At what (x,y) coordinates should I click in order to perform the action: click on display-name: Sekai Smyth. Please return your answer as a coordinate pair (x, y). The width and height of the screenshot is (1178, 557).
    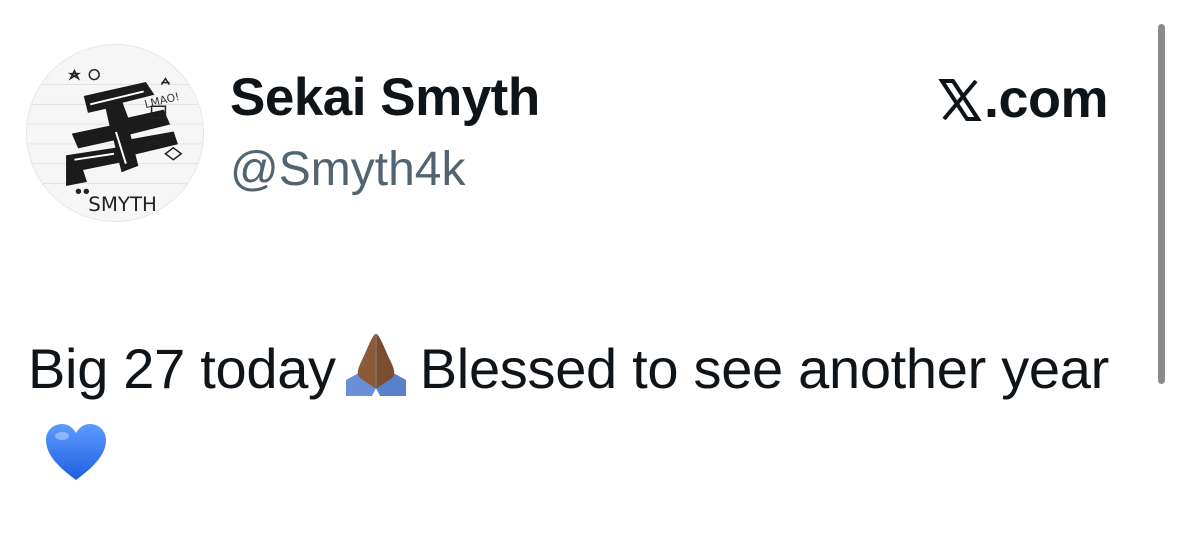
    Looking at the image, I should click on (385, 98).